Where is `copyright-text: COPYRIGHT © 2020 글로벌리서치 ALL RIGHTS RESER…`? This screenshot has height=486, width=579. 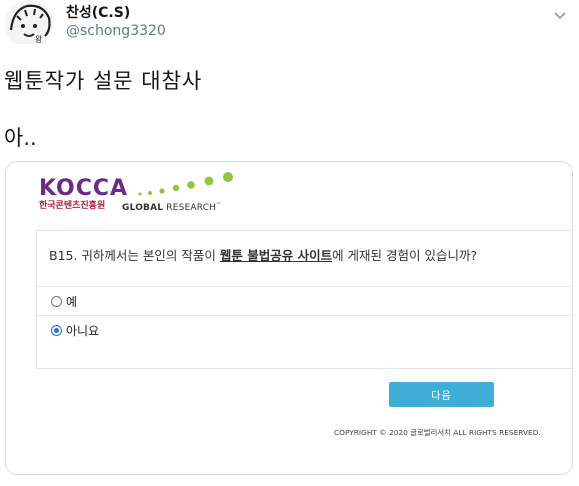 copyright-text: COPYRIGHT © 2020 글로벌리서치 ALL RIGHTS RESER… is located at coordinates (437, 432).